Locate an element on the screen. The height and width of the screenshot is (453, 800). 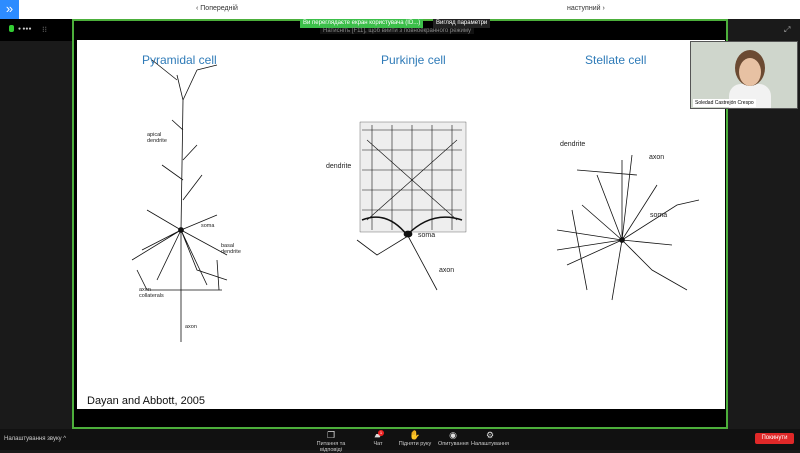
purkinje-neuron is located at coordinates (411, 206).